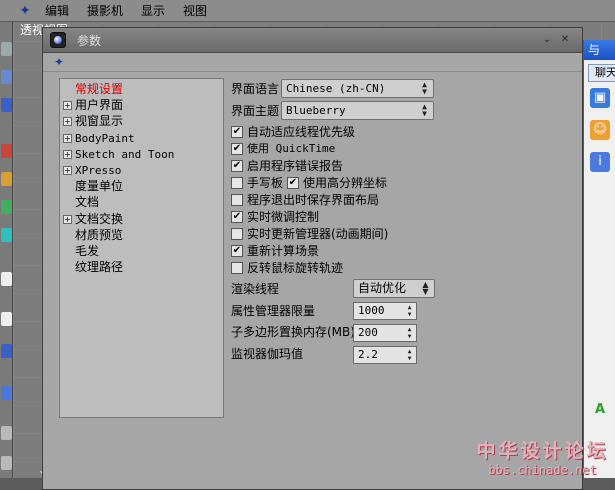 The width and height of the screenshot is (615, 490). I want to click on chat-tab: 聊天, so click(601, 73).